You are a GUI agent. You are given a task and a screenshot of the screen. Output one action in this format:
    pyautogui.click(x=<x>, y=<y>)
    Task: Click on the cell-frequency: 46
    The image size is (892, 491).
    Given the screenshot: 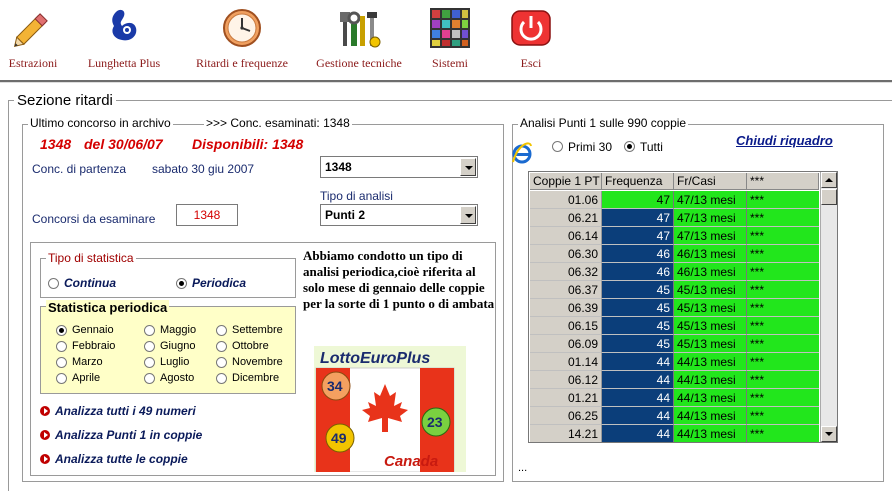 What is the action you would take?
    pyautogui.click(x=638, y=254)
    